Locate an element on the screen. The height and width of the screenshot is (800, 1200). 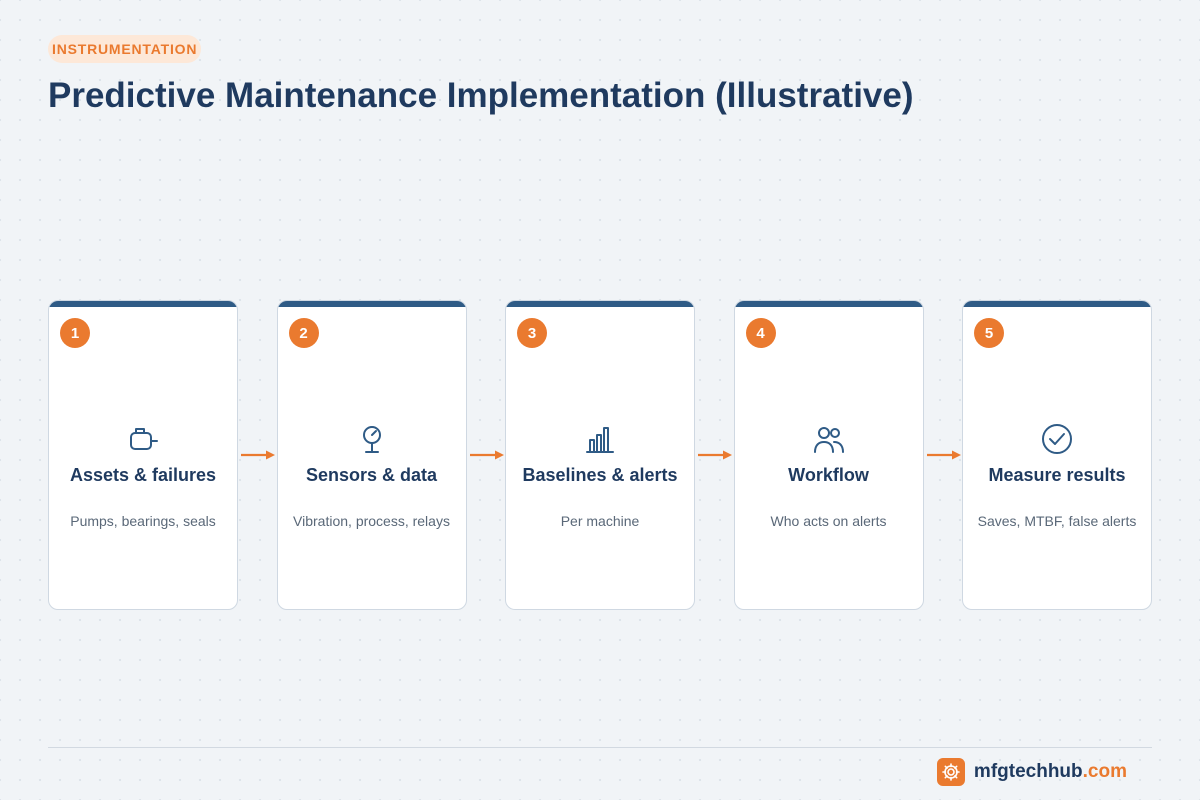
step-number-badge: 3 is located at coordinates (532, 333).